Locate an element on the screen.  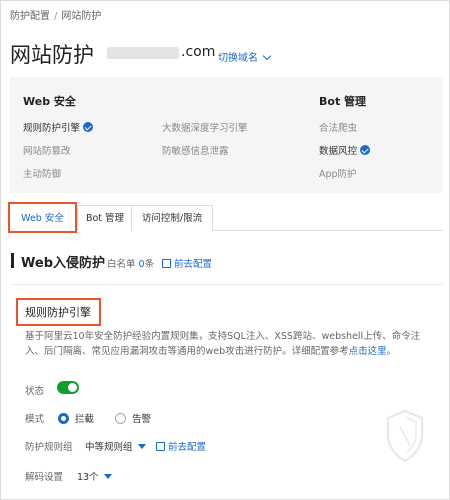
breadcrumb-current: 网站防护 is located at coordinates (81, 16).